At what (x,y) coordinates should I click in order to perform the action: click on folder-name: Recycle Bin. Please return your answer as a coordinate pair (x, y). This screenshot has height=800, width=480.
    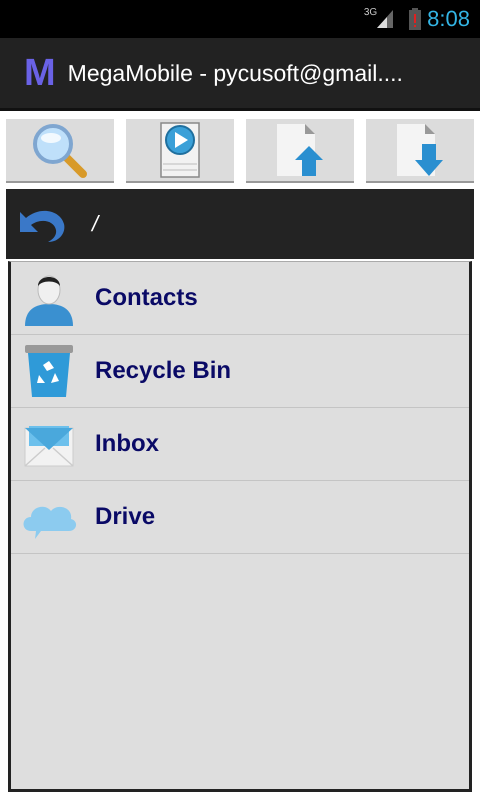
    Looking at the image, I should click on (163, 371).